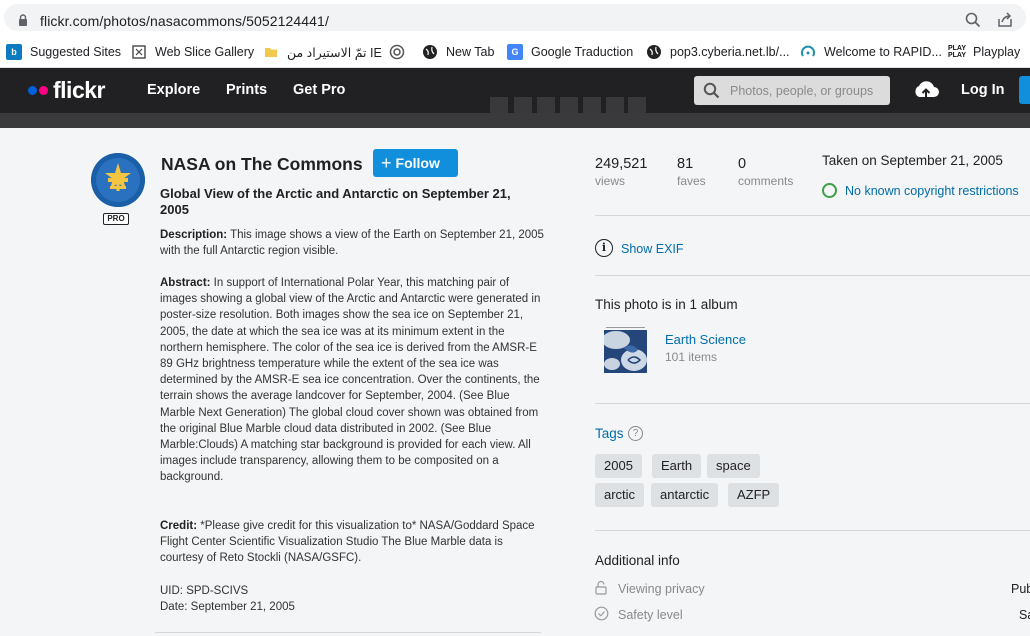 Image resolution: width=1030 pixels, height=636 pixels. What do you see at coordinates (926, 90) in the screenshot?
I see `upload-cloud-icon` at bounding box center [926, 90].